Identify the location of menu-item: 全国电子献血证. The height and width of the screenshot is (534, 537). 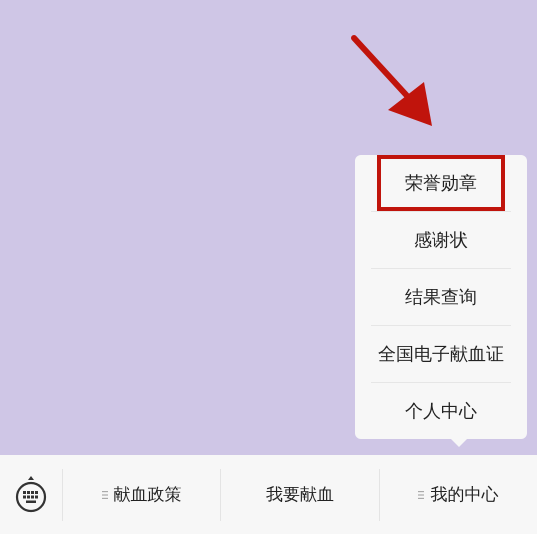
(441, 354).